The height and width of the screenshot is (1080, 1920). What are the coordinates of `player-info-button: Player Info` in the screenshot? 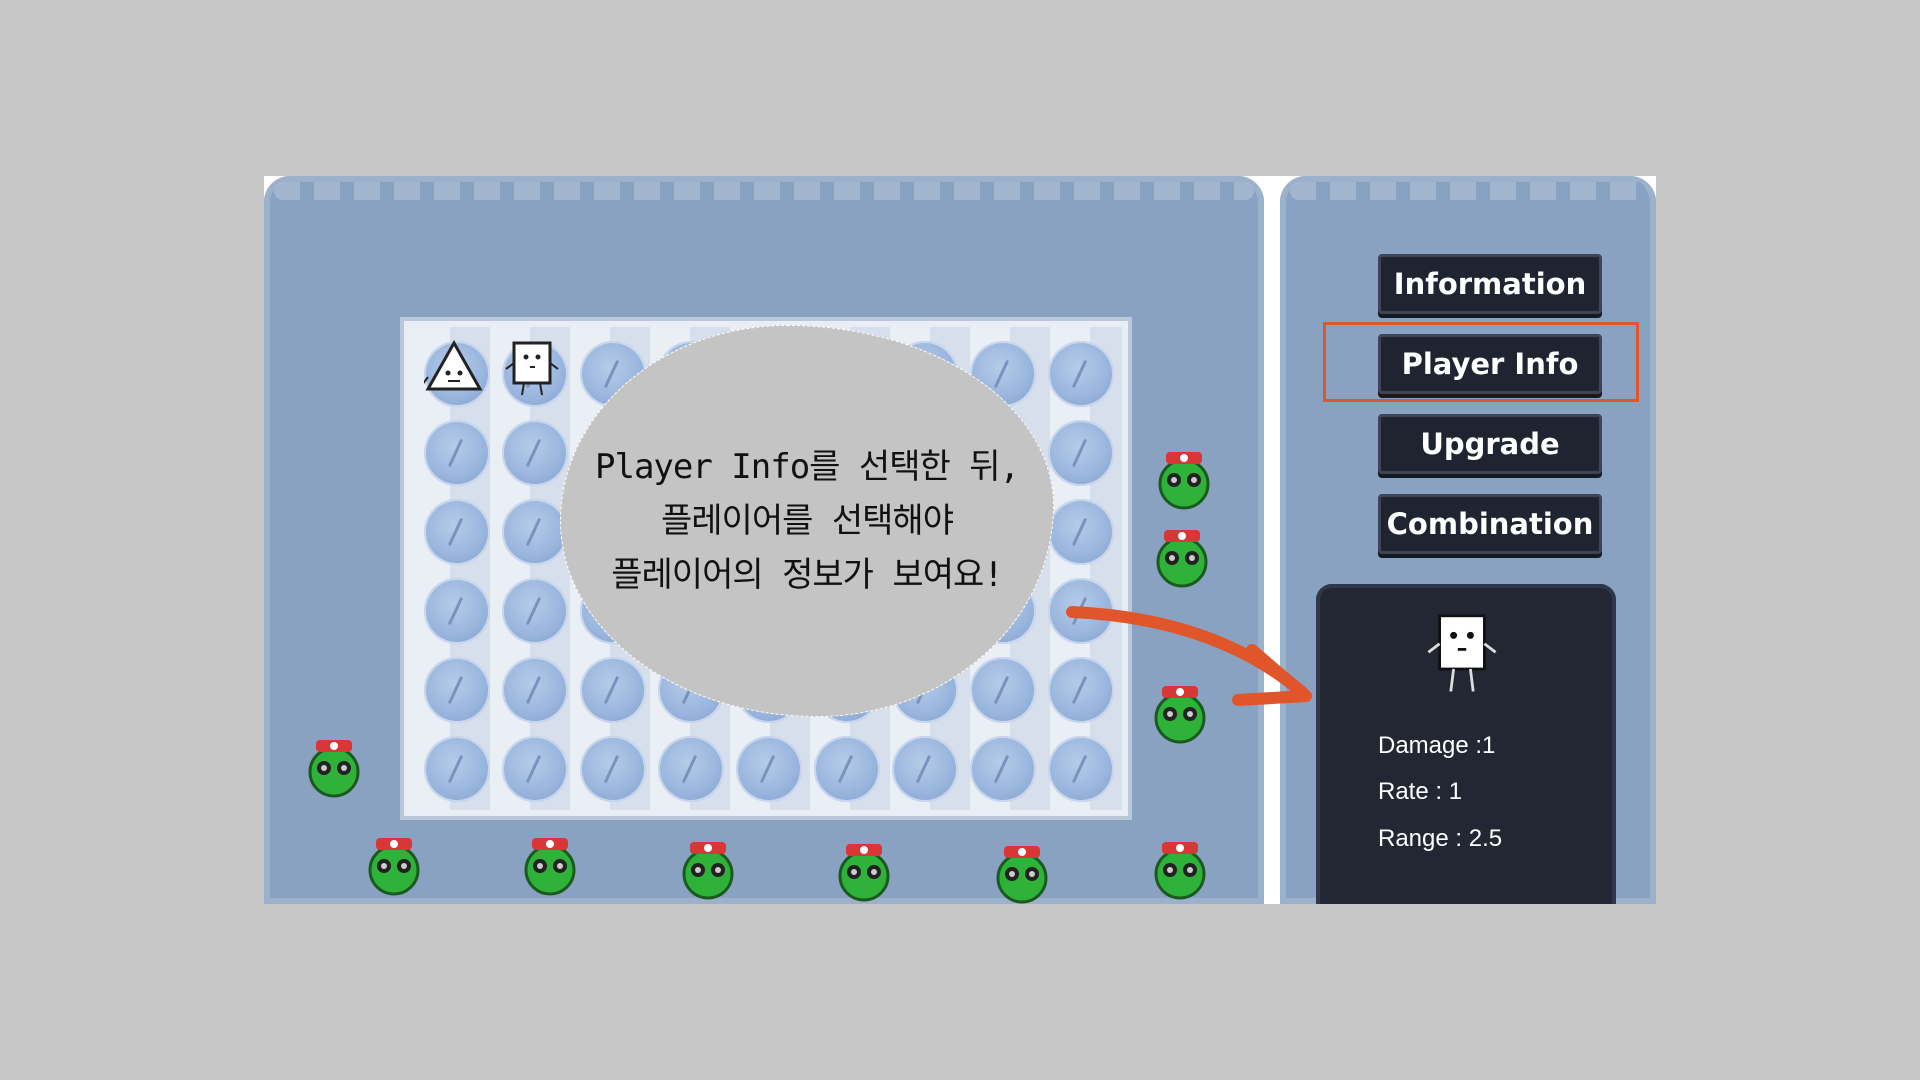 It's located at (1490, 364).